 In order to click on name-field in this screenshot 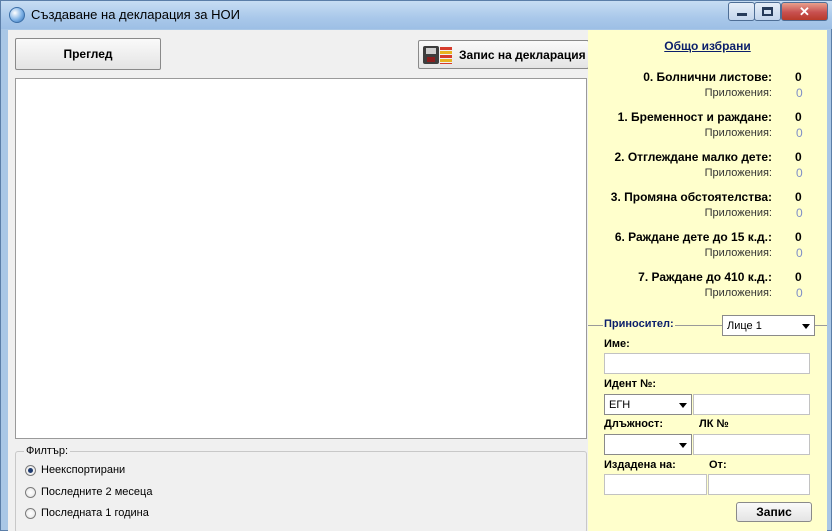, I will do `click(707, 363)`.